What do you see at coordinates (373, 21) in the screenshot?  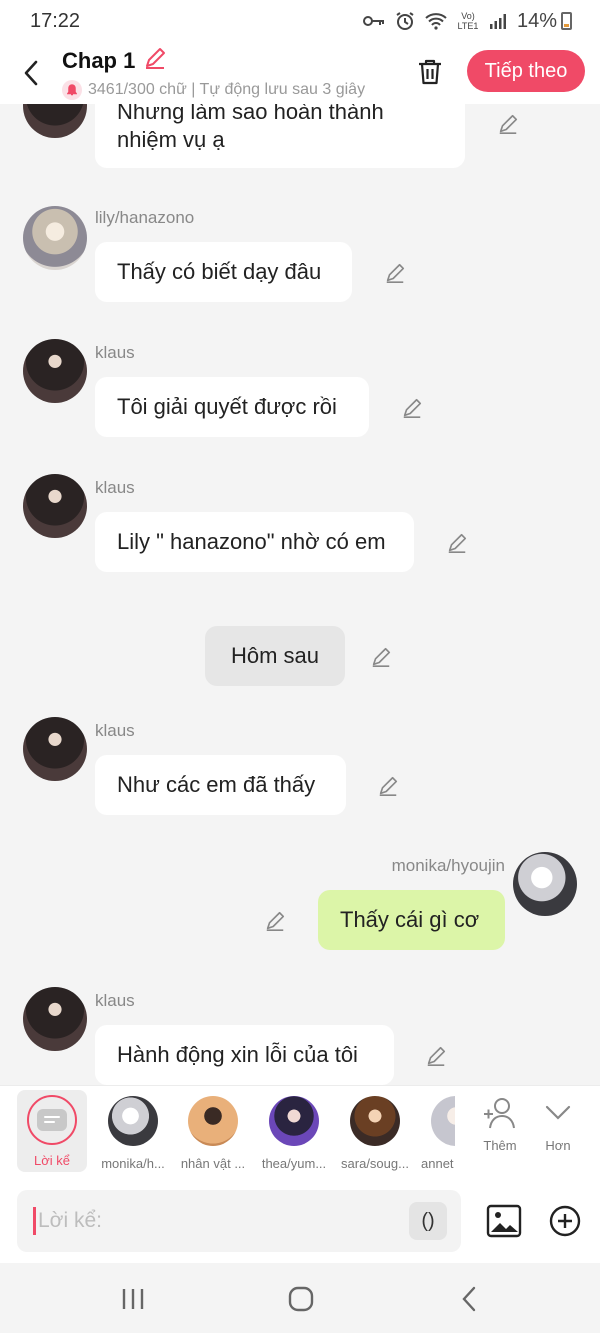 I see `key-icon` at bounding box center [373, 21].